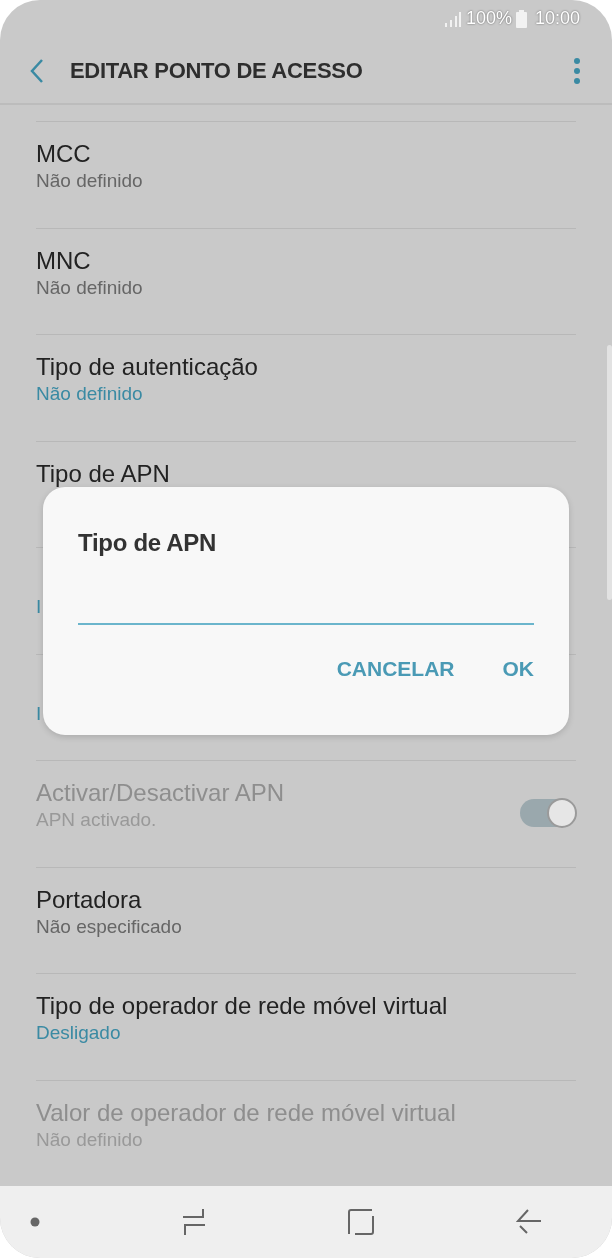 This screenshot has width=612, height=1258. What do you see at coordinates (306, 387) in the screenshot?
I see `setting-row: Tipo de autenticação Não definido` at bounding box center [306, 387].